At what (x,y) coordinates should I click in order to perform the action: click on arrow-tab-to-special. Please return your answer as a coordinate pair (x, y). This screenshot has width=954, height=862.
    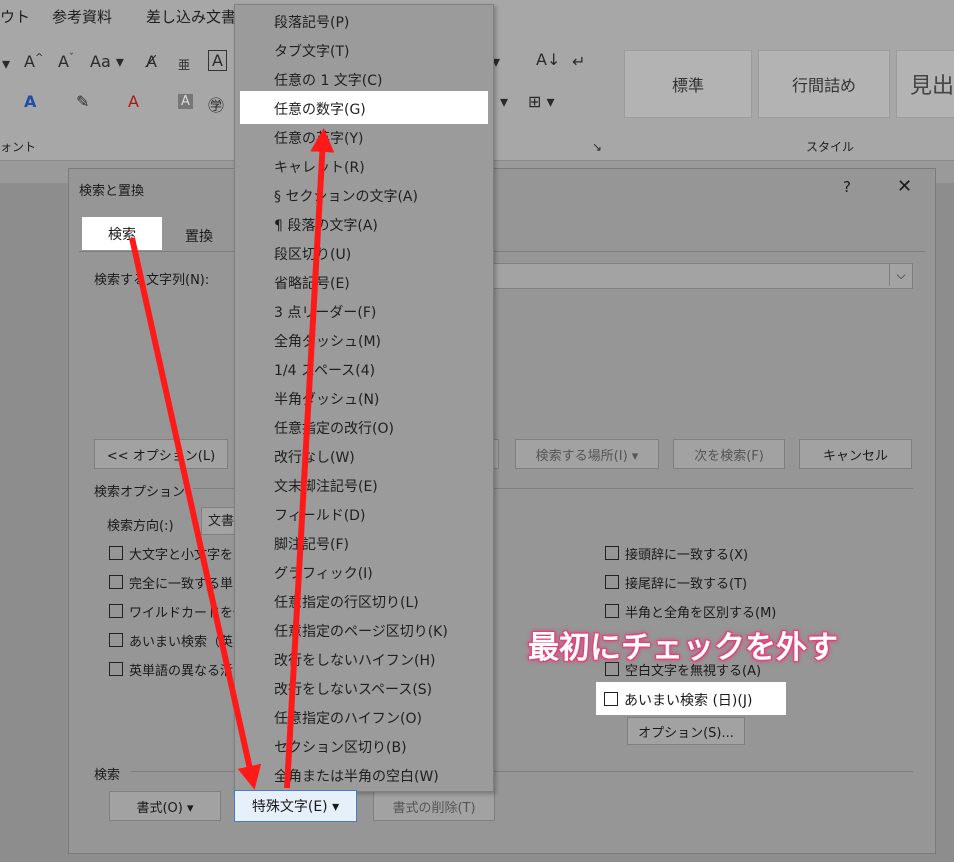
    Looking at the image, I should click on (195, 513).